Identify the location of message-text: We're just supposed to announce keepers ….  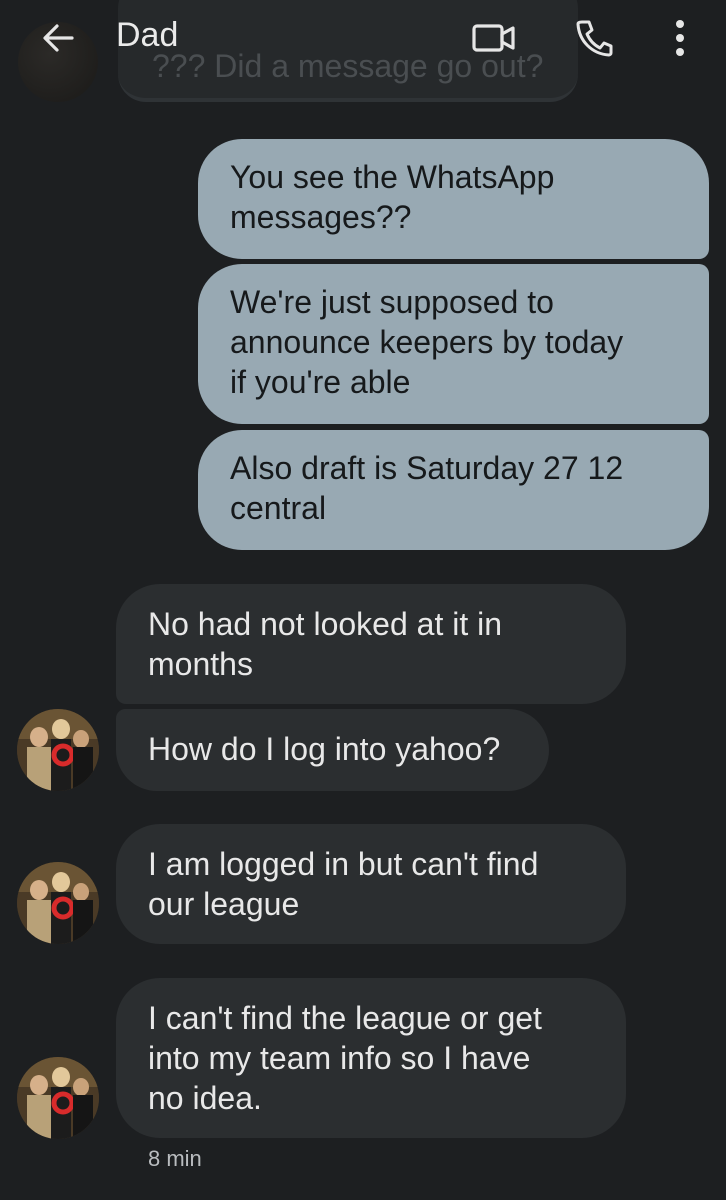
(427, 342).